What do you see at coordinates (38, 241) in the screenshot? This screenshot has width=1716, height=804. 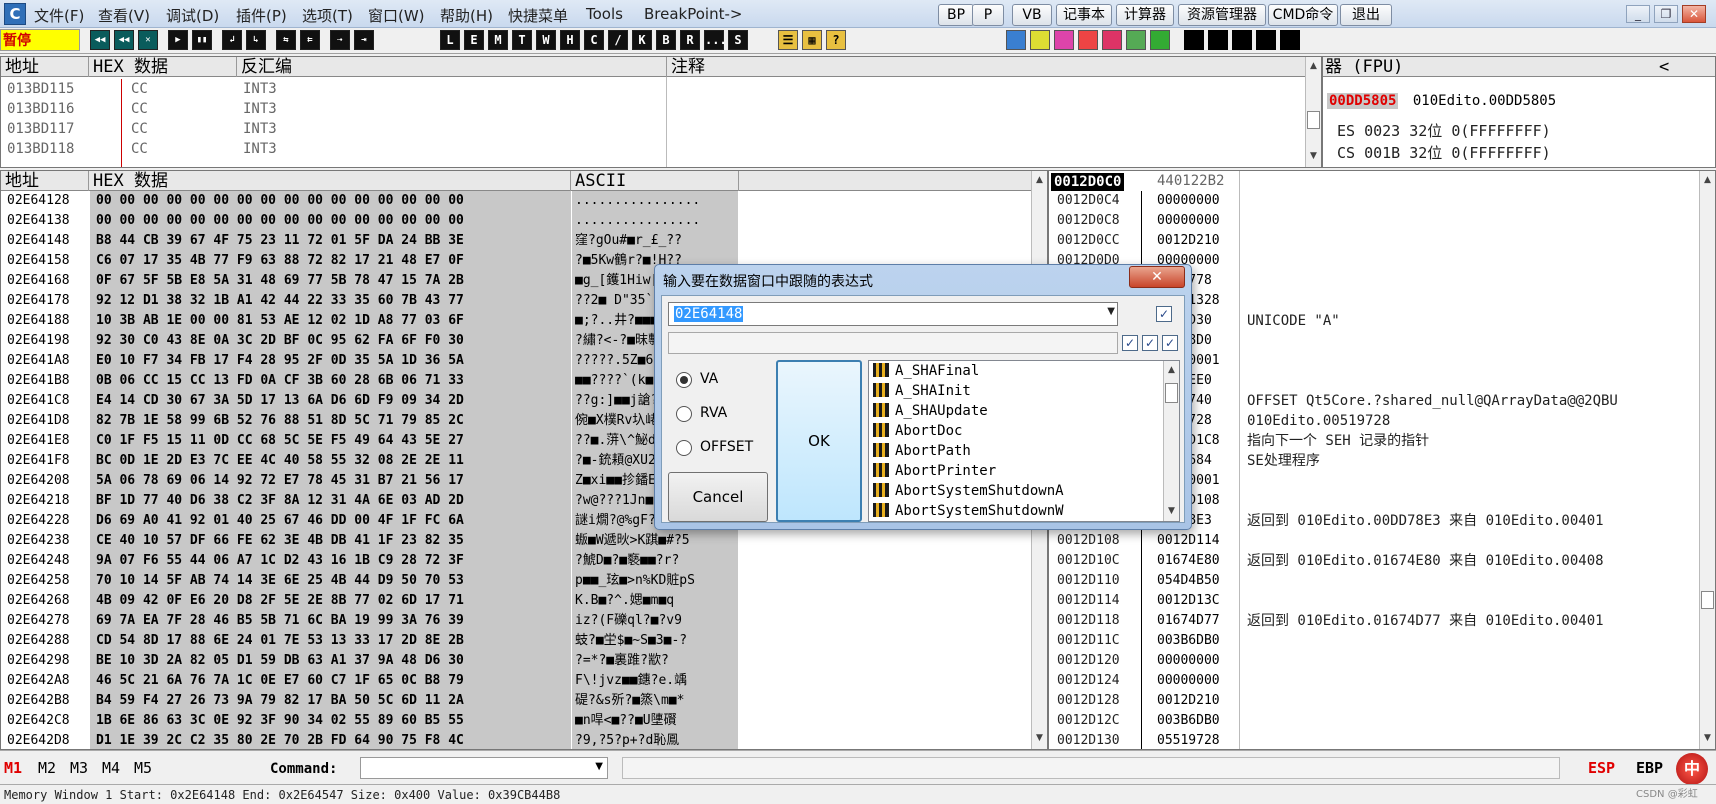 I see `dump-address: 02E64148` at bounding box center [38, 241].